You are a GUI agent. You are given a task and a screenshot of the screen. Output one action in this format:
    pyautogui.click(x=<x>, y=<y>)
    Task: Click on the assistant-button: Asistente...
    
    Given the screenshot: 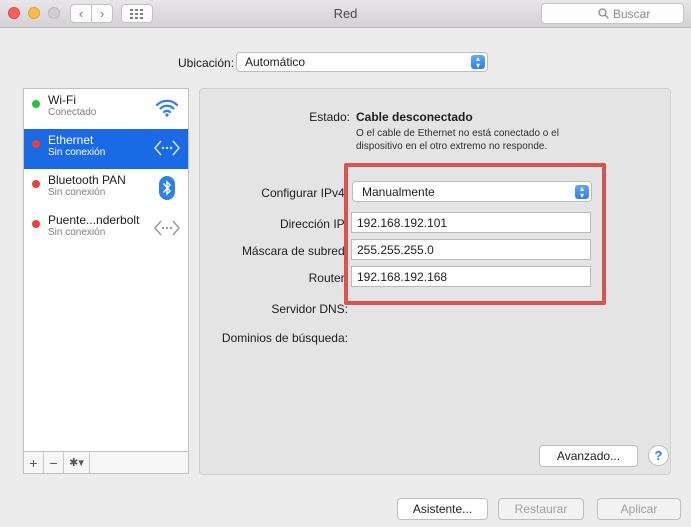 What is the action you would take?
    pyautogui.click(x=442, y=509)
    